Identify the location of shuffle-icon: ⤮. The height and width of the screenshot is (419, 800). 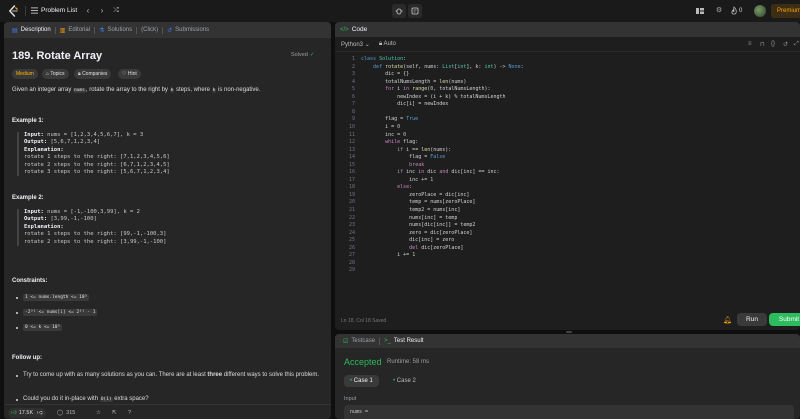
(116, 11).